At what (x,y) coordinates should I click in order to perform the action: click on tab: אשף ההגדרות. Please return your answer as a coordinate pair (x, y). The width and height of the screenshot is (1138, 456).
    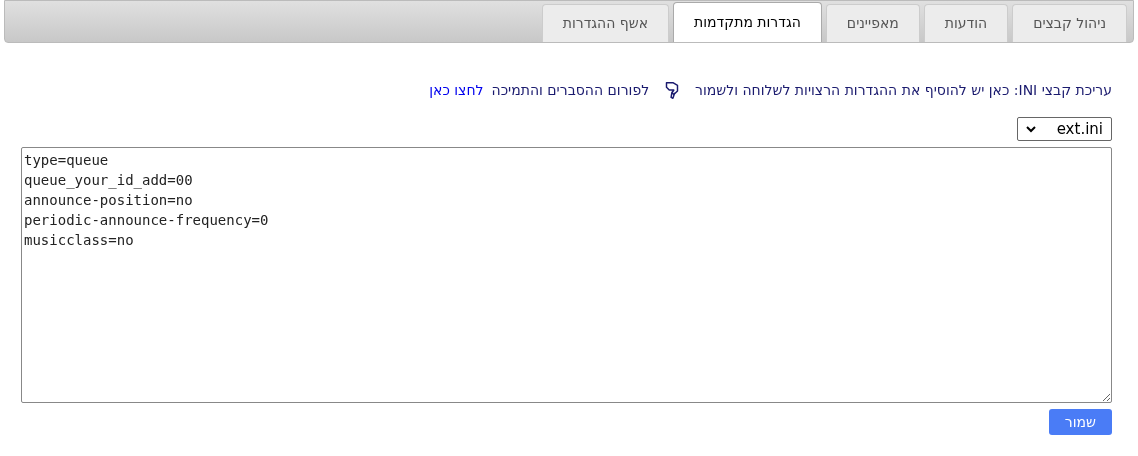
    Looking at the image, I should click on (605, 23).